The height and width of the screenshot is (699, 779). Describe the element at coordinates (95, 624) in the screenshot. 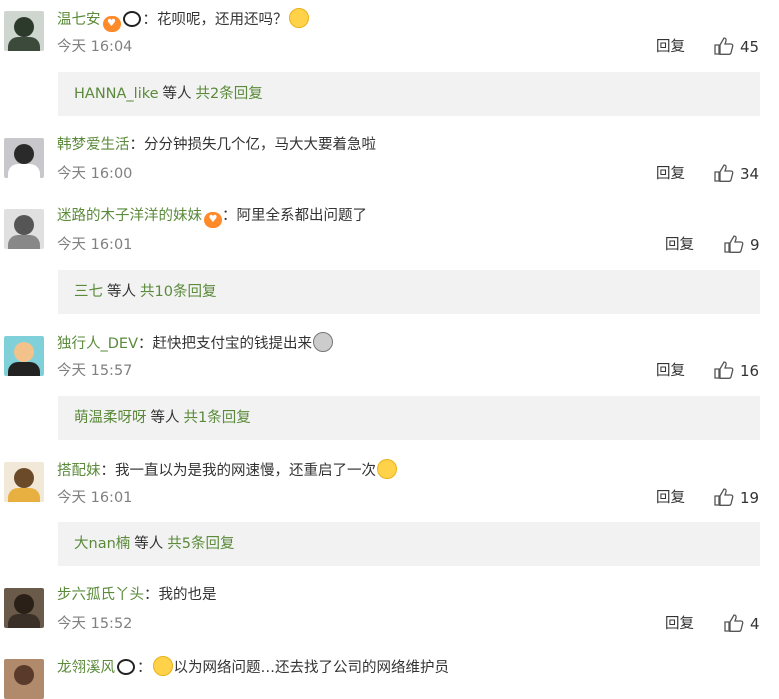

I see `comment-time: 今天 15:52` at that location.